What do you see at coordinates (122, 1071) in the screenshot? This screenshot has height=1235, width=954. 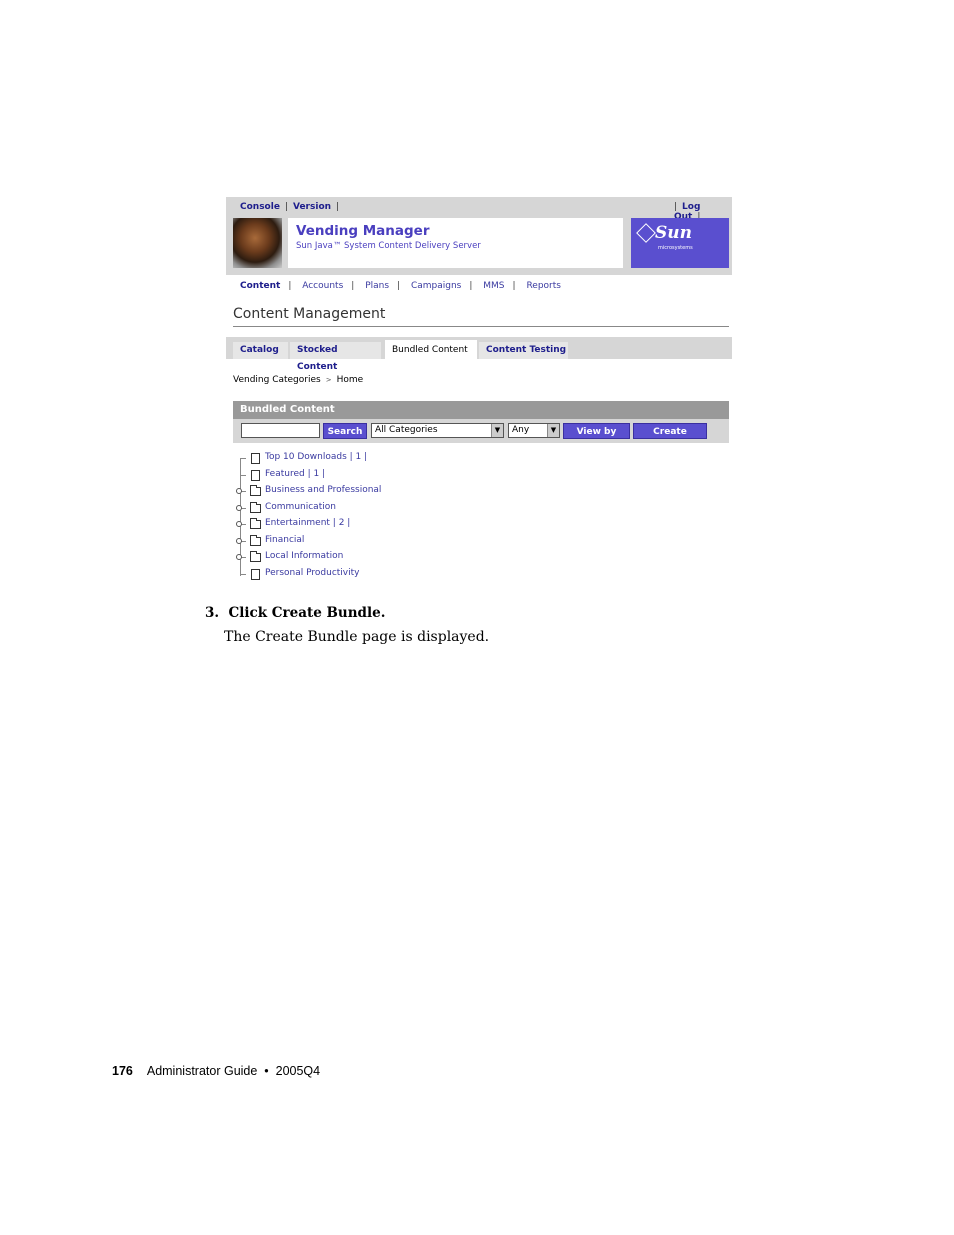 I see `page-number: 176` at bounding box center [122, 1071].